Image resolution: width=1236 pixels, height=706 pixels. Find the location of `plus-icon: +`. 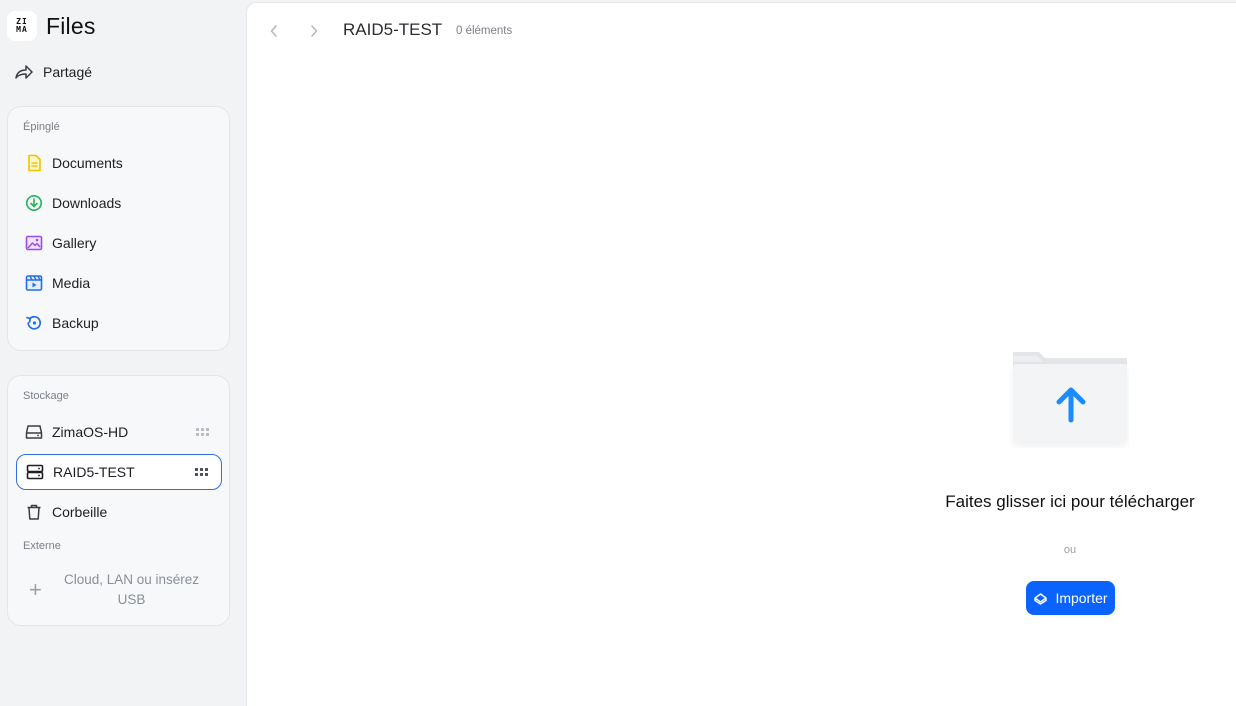

plus-icon: + is located at coordinates (35, 589).